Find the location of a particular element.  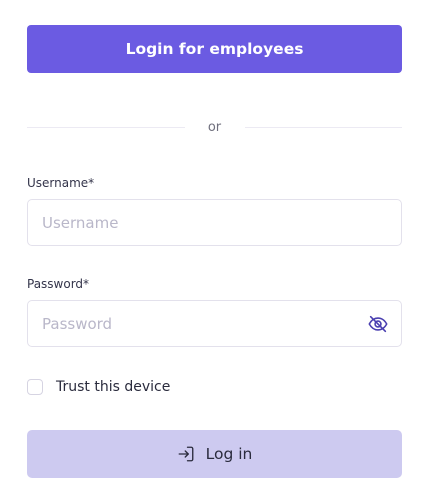

username-input is located at coordinates (214, 222).